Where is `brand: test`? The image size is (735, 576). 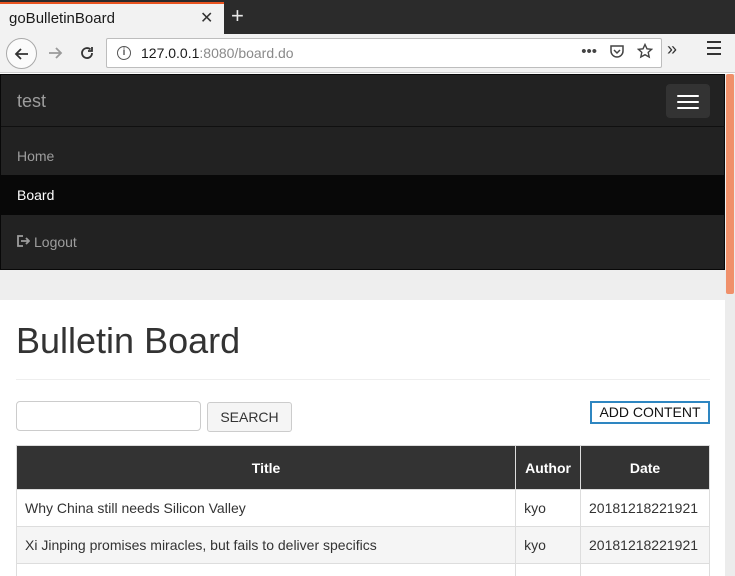 brand: test is located at coordinates (31, 101).